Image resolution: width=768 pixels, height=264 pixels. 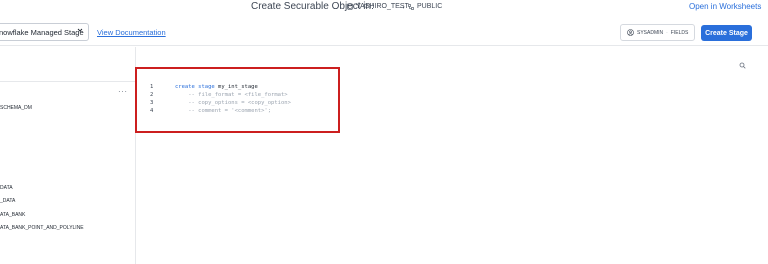 What do you see at coordinates (123, 91) in the screenshot?
I see `more-options-icon: ···` at bounding box center [123, 91].